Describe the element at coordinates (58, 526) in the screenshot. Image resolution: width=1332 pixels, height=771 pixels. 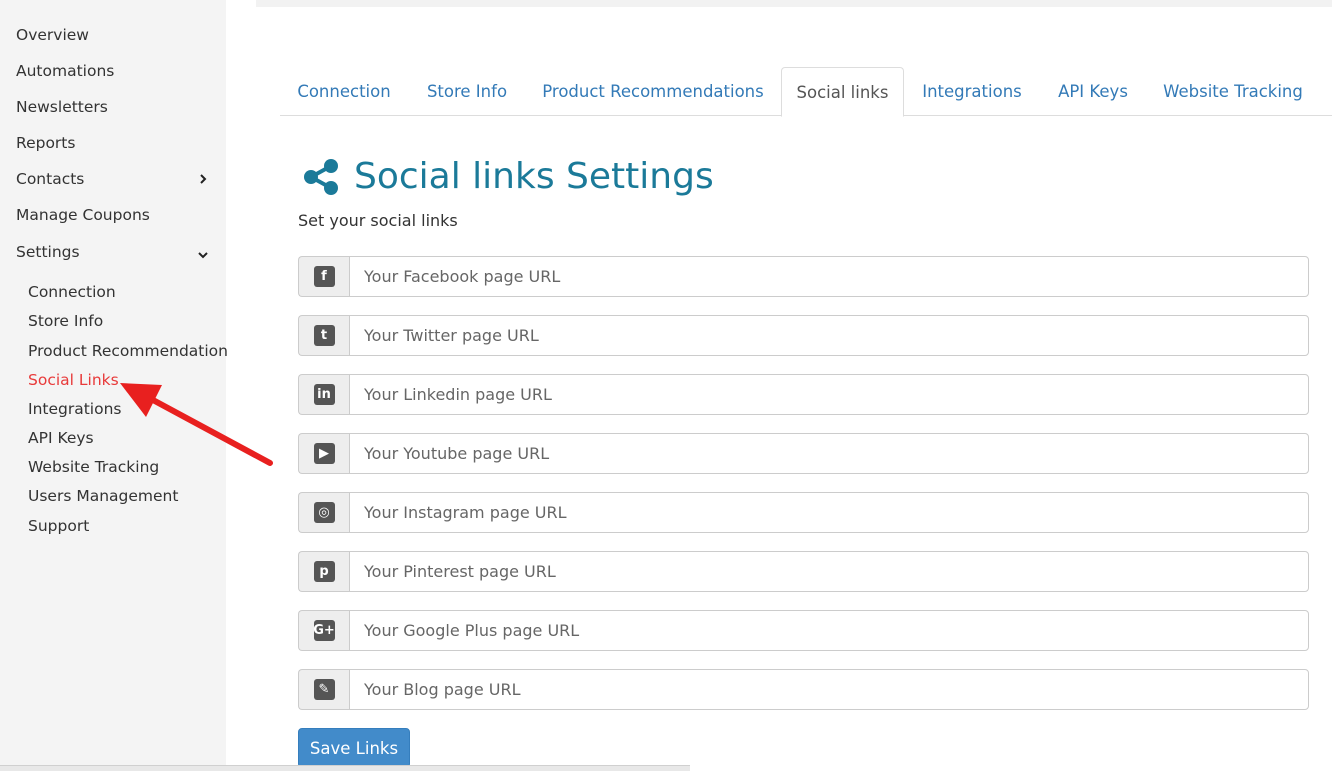
I see `sidebar-subitem-support: Support` at that location.